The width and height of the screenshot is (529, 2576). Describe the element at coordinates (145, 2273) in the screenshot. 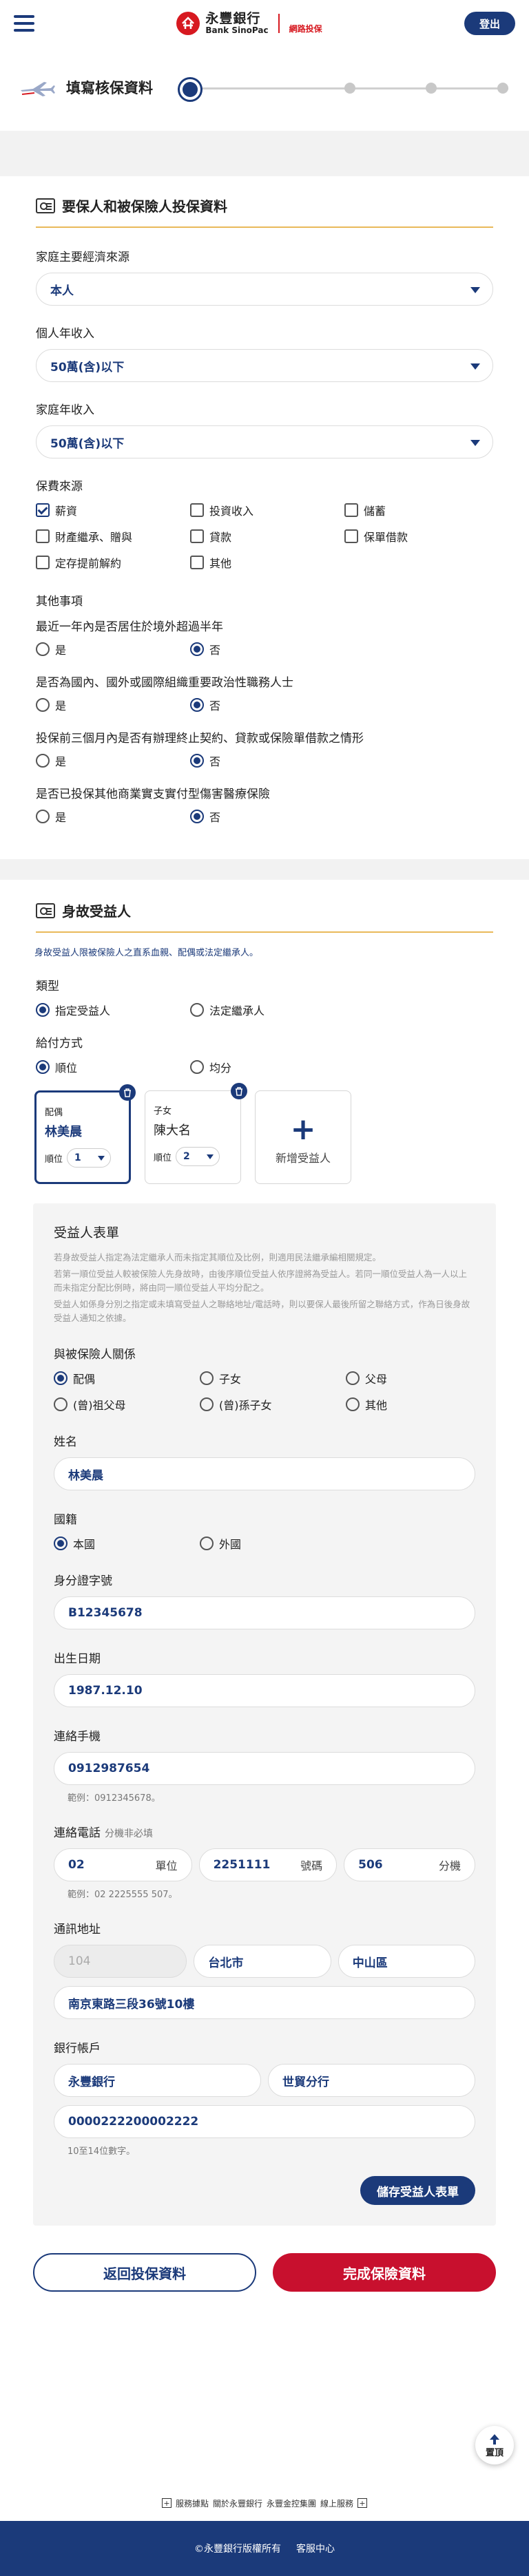

I see `back-button: 返回投保資料` at that location.